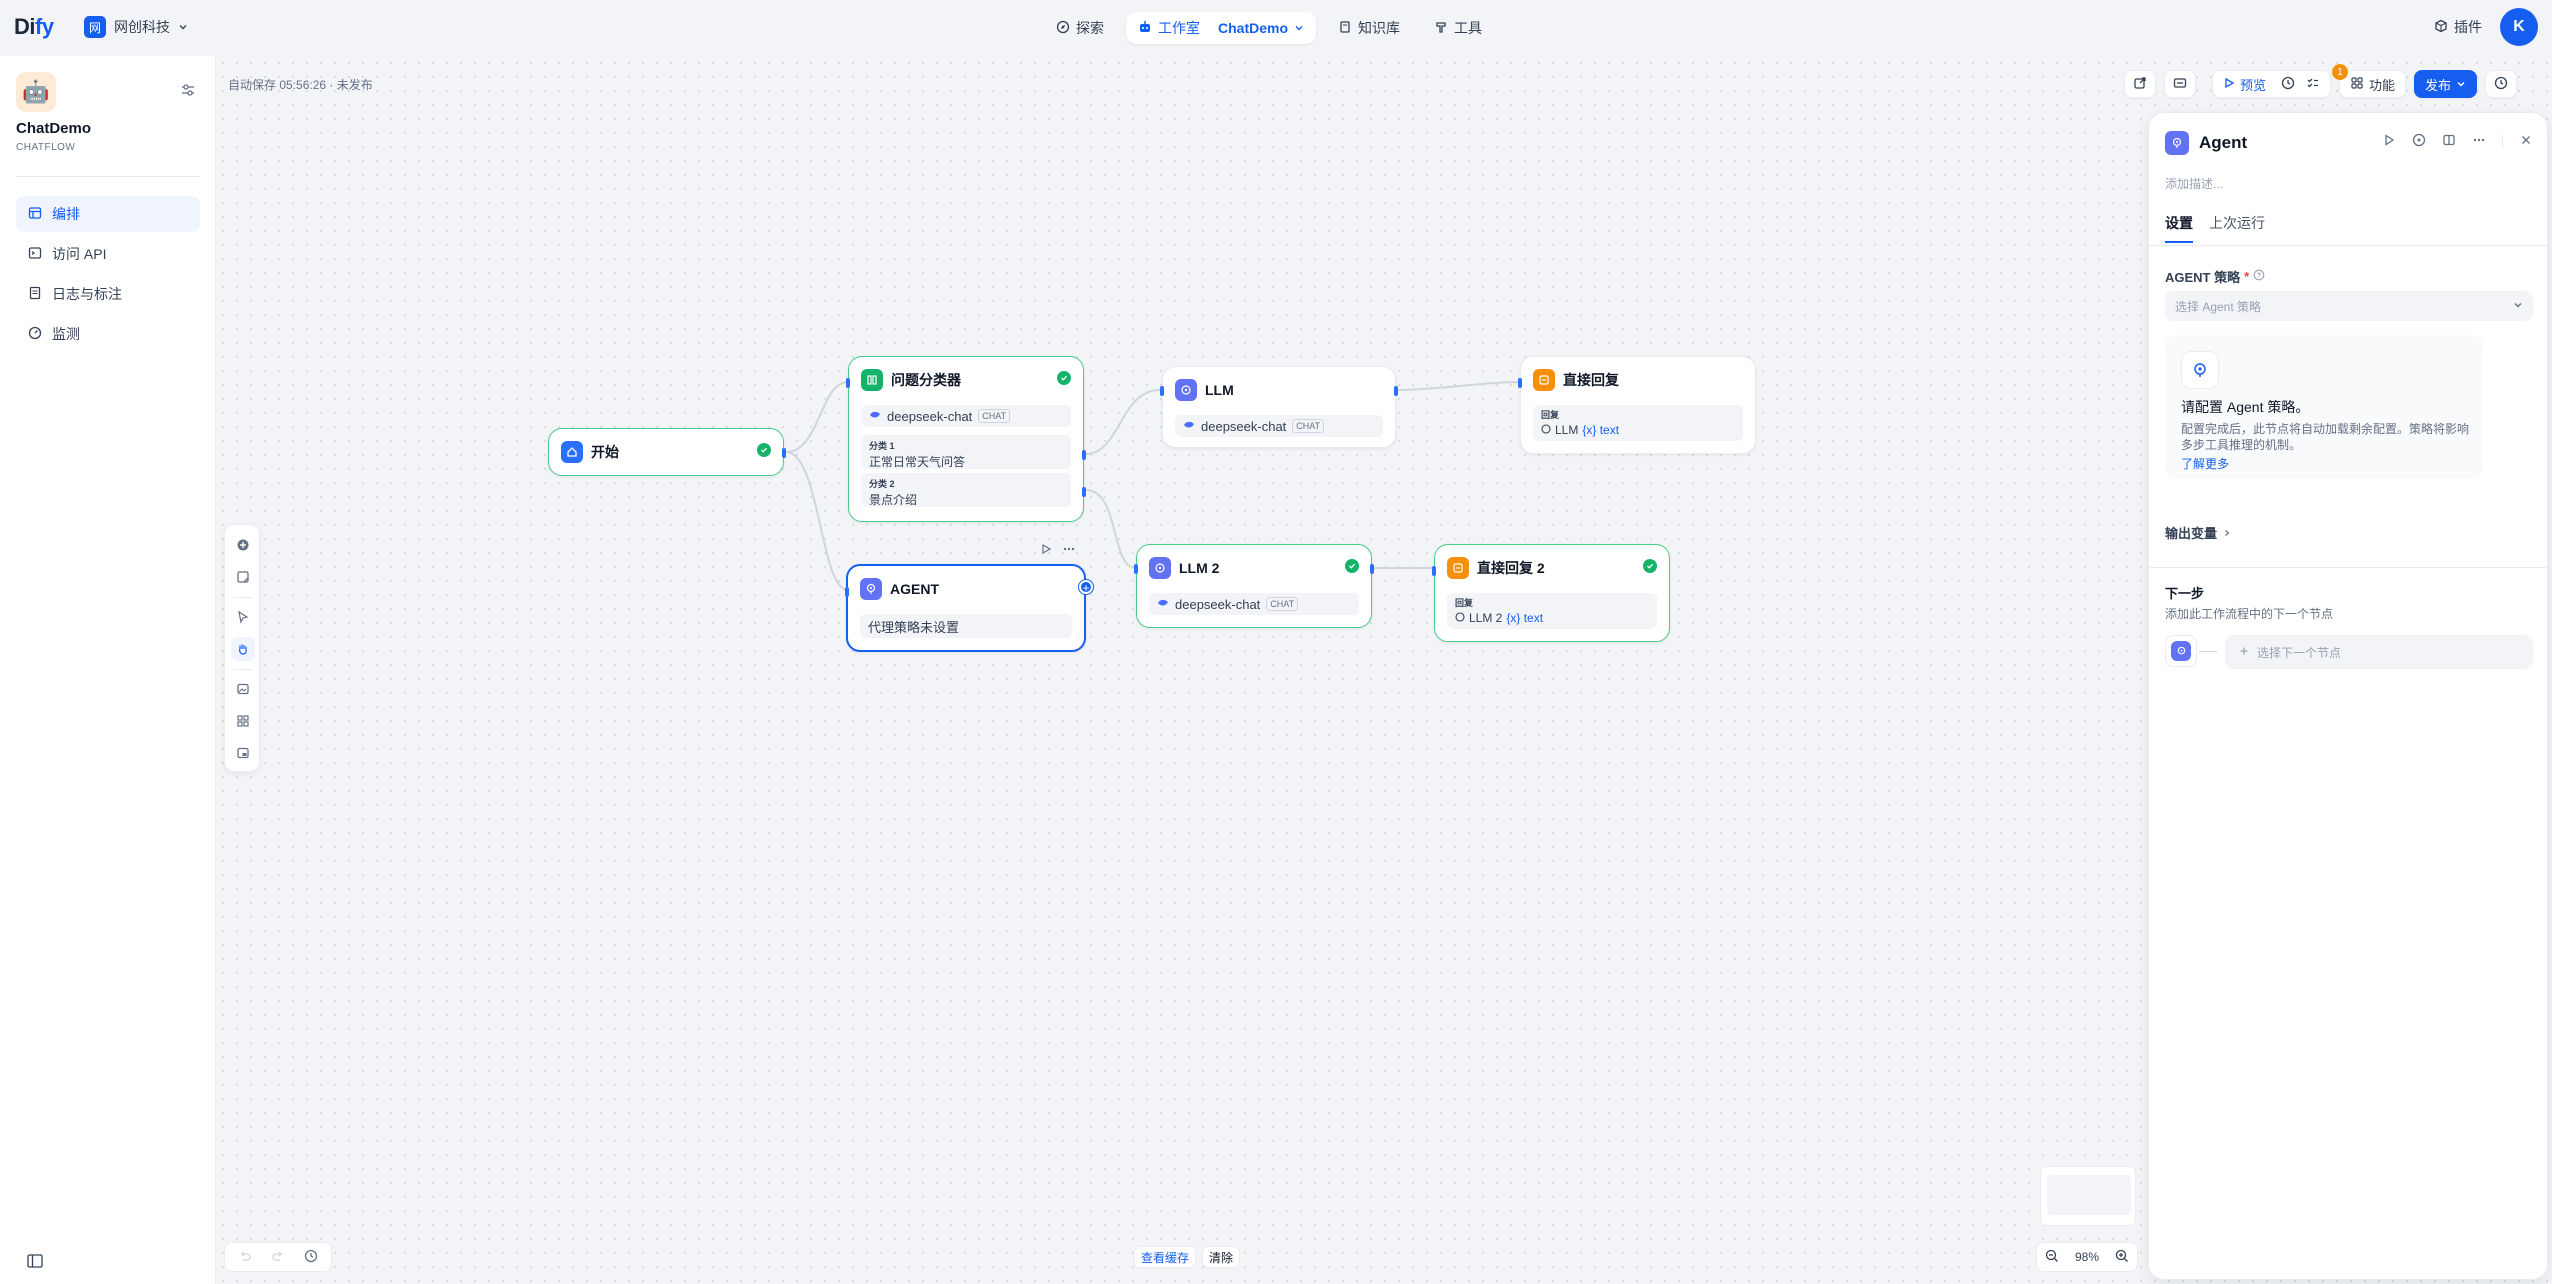  Describe the element at coordinates (188, 90) in the screenshot. I see `settings-sliders-icon` at that location.